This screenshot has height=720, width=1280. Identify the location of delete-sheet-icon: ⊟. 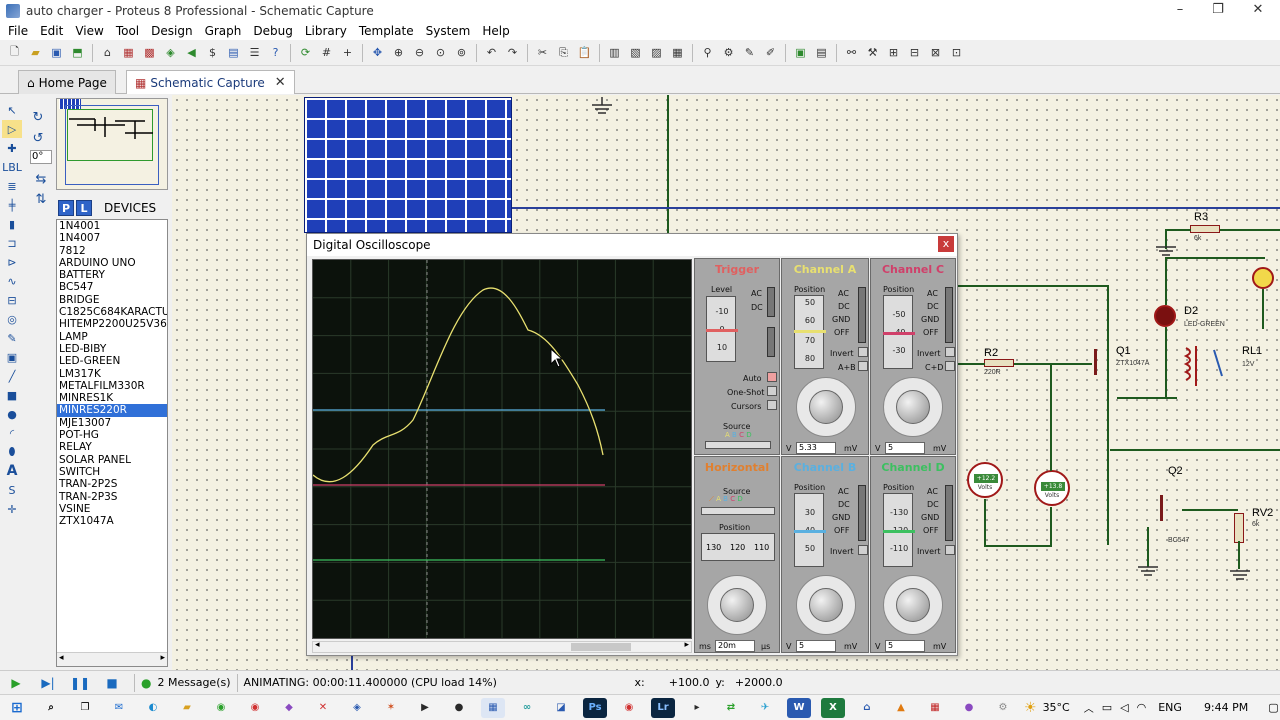
(915, 53).